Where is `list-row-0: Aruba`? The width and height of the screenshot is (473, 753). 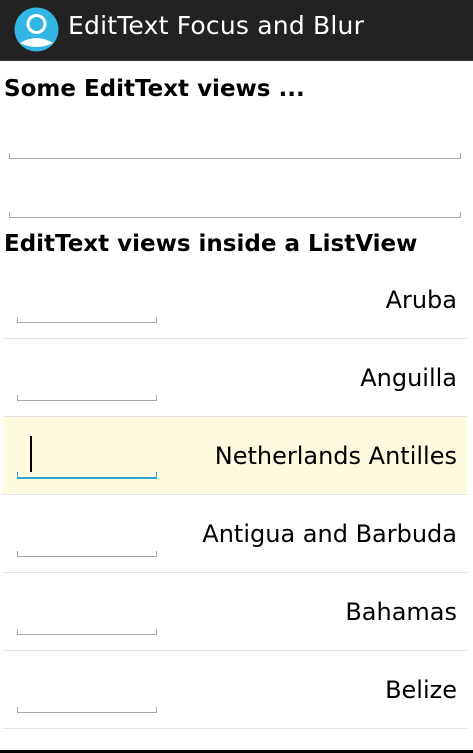 list-row-0: Aruba is located at coordinates (235, 300).